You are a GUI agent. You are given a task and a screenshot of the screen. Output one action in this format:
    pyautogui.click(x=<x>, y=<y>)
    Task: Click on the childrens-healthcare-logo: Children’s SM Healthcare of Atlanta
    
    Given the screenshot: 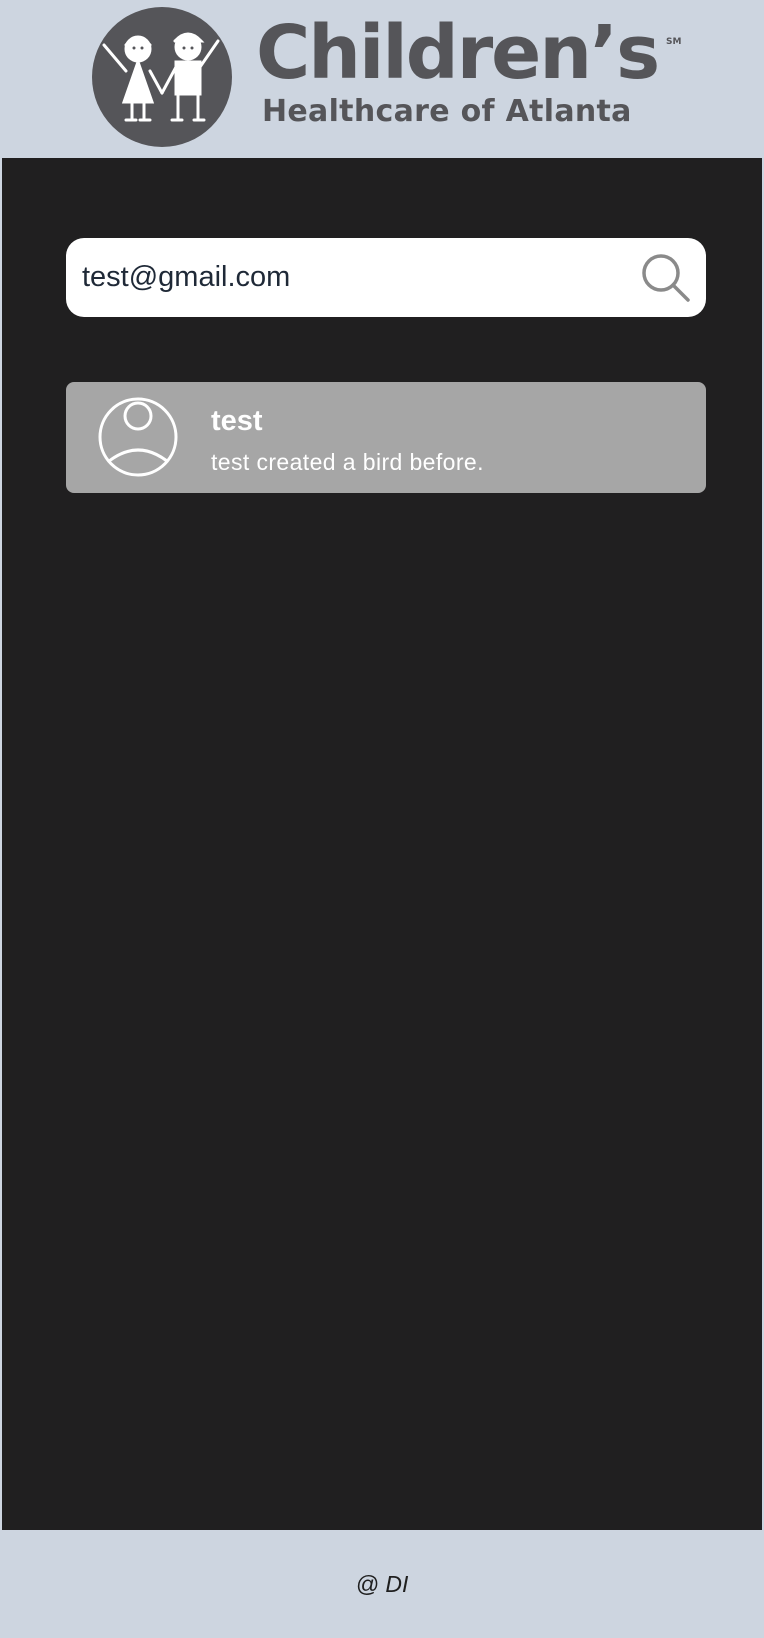 What is the action you would take?
    pyautogui.click(x=390, y=77)
    